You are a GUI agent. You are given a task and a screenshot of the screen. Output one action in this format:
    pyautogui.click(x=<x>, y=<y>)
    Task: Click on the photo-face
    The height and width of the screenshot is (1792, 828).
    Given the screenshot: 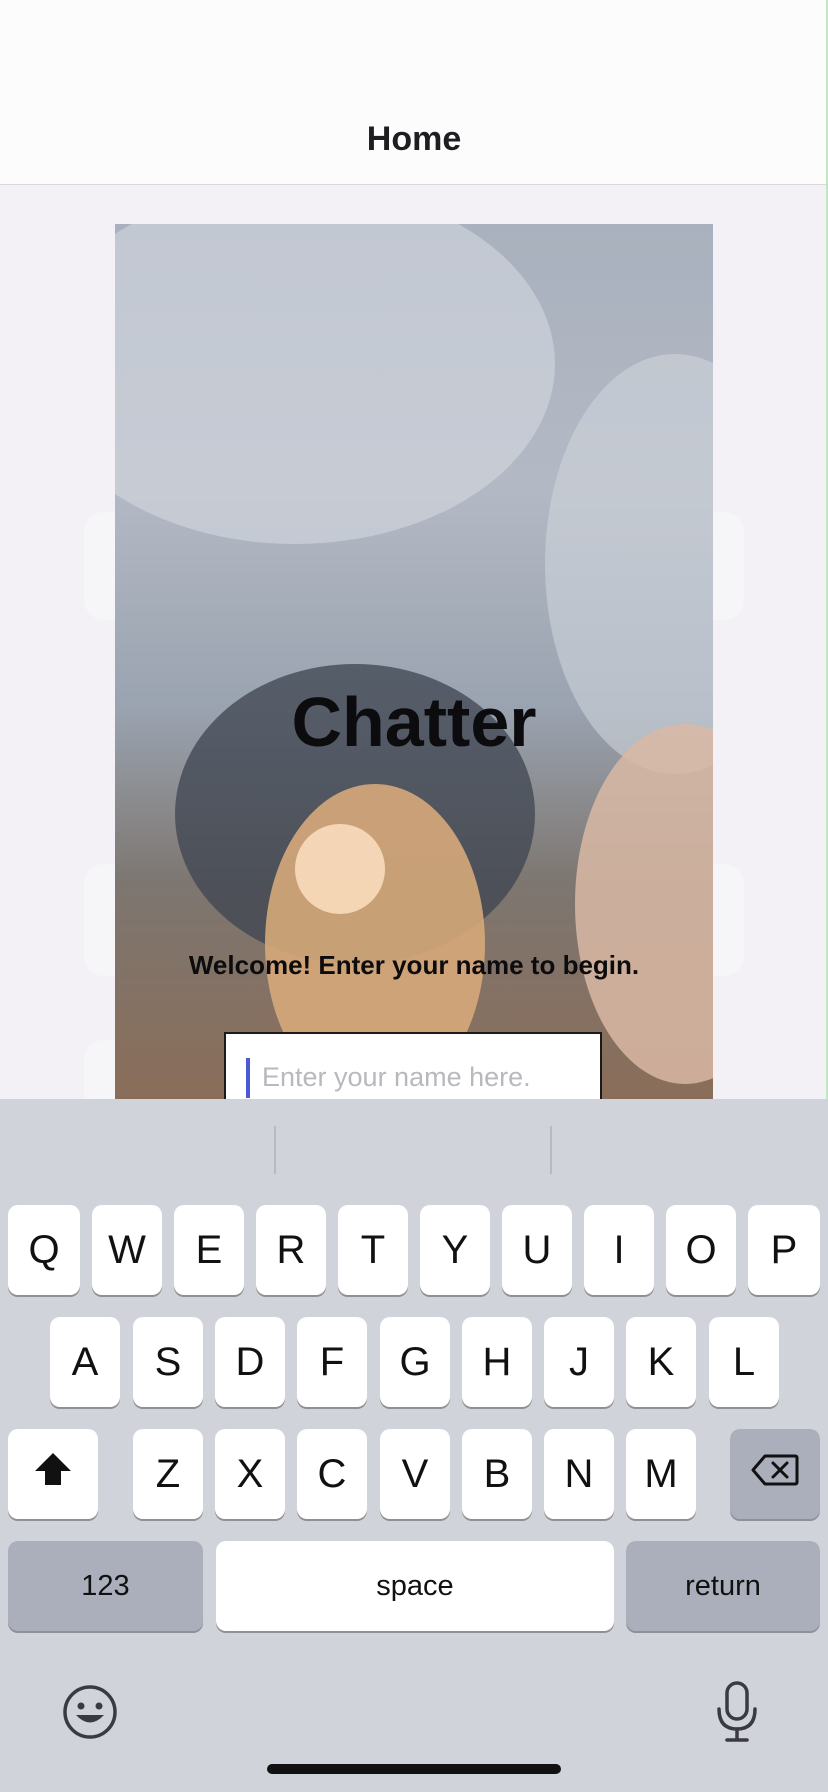 What is the action you would take?
    pyautogui.click(x=644, y=904)
    